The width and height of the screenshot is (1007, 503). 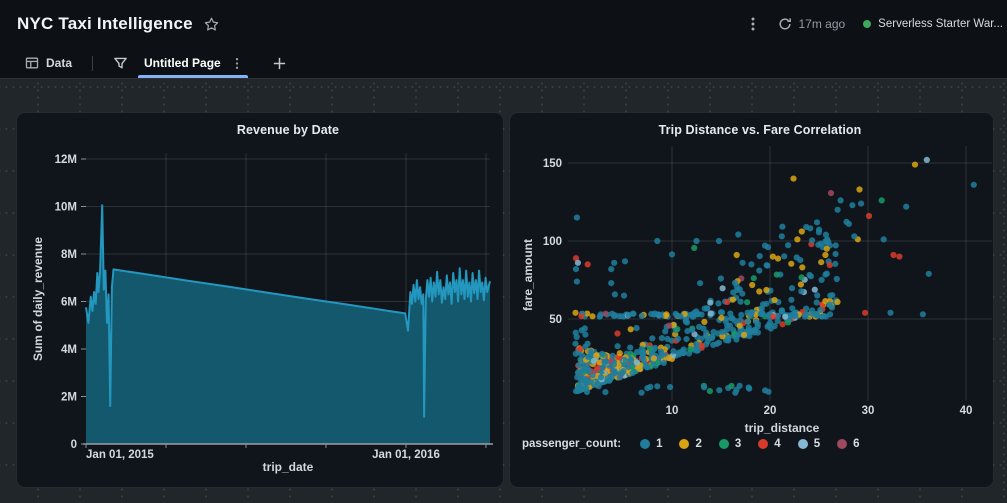 What do you see at coordinates (769, 444) in the screenshot?
I see `legend-item: 4` at bounding box center [769, 444].